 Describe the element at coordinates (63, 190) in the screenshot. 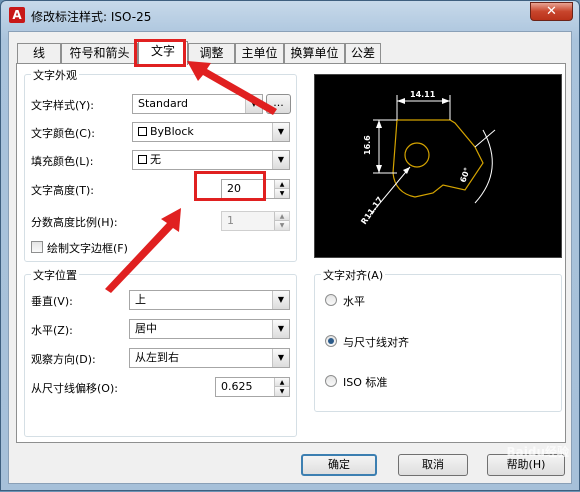

I see `text-height-label: 文字高度(T):` at that location.